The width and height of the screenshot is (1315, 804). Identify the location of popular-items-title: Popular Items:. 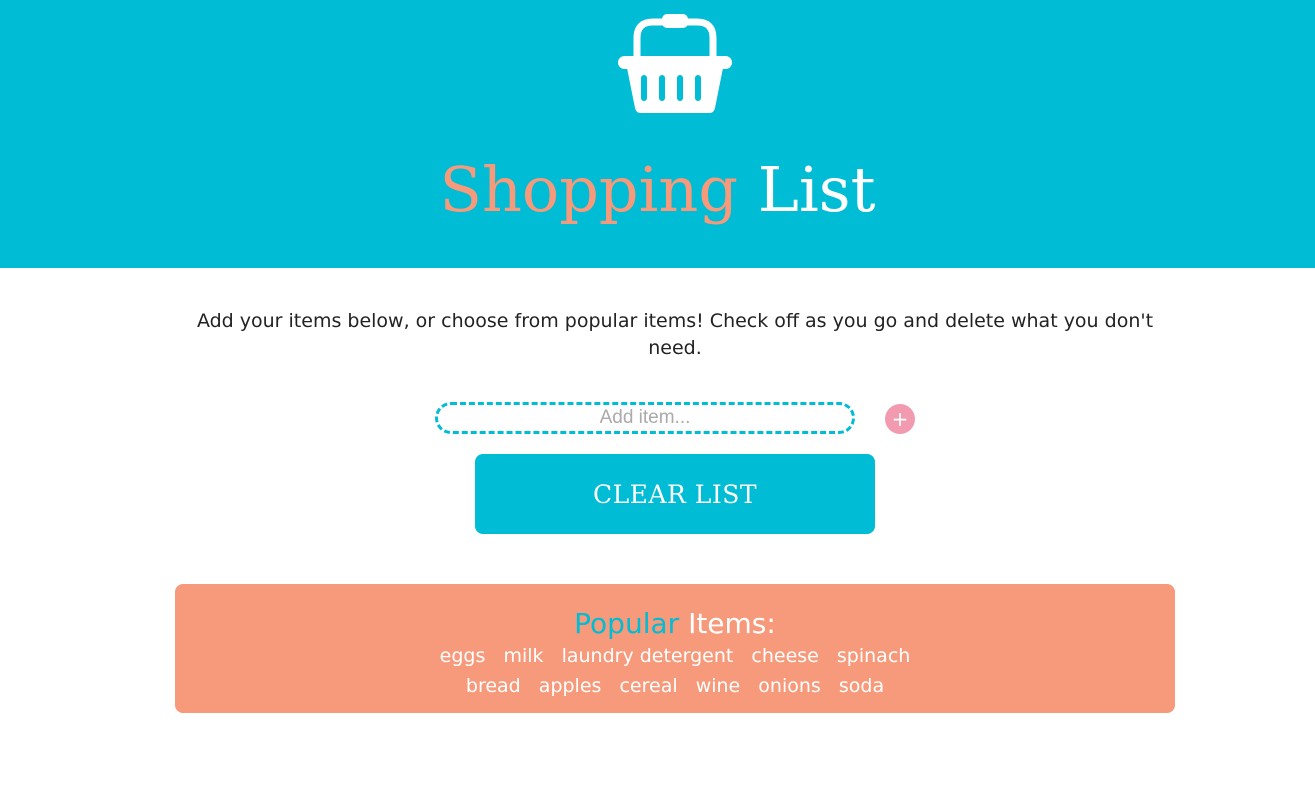
(675, 624).